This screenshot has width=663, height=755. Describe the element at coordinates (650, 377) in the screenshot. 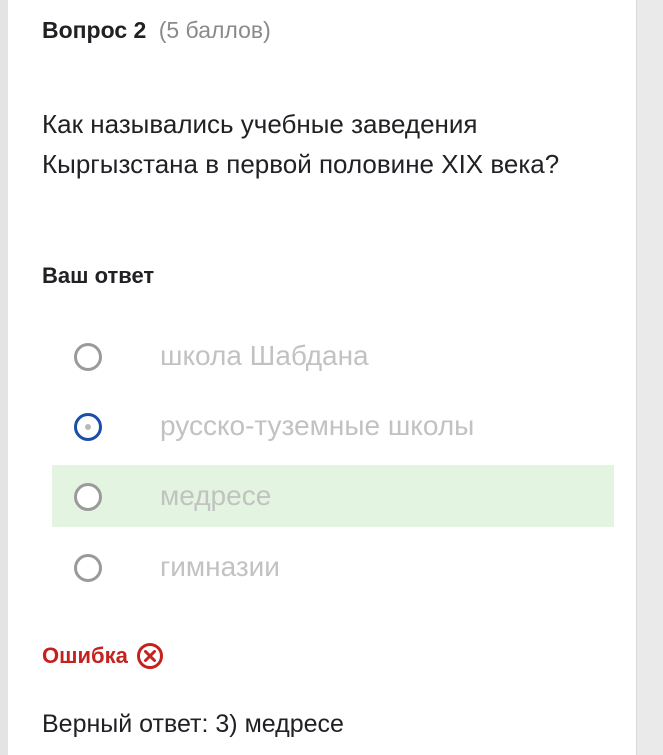

I see `right-margin` at that location.